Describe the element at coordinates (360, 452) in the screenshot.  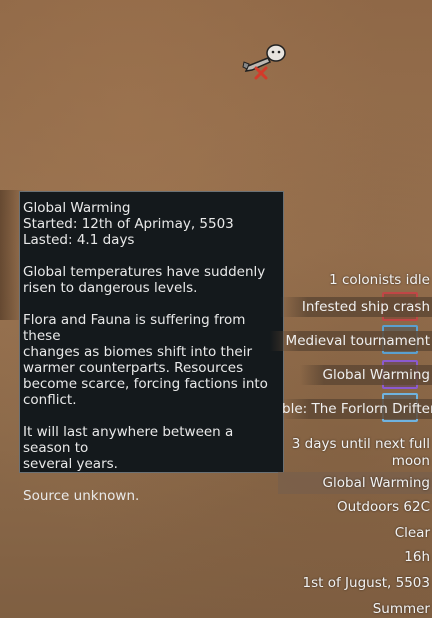
I see `moon-readout: 3 days until next full moon` at that location.